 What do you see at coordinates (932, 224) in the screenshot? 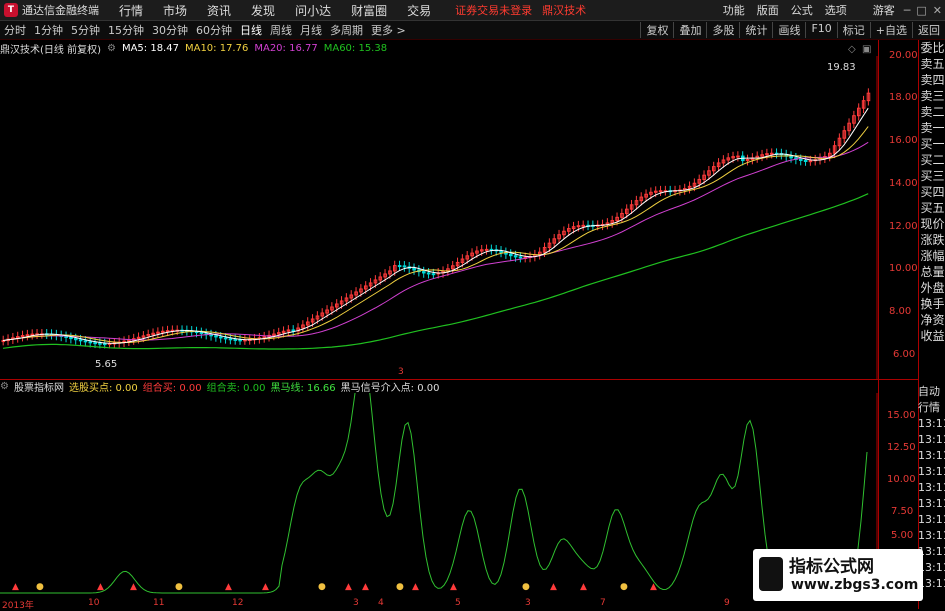
I see `side-label: 现价` at bounding box center [932, 224].